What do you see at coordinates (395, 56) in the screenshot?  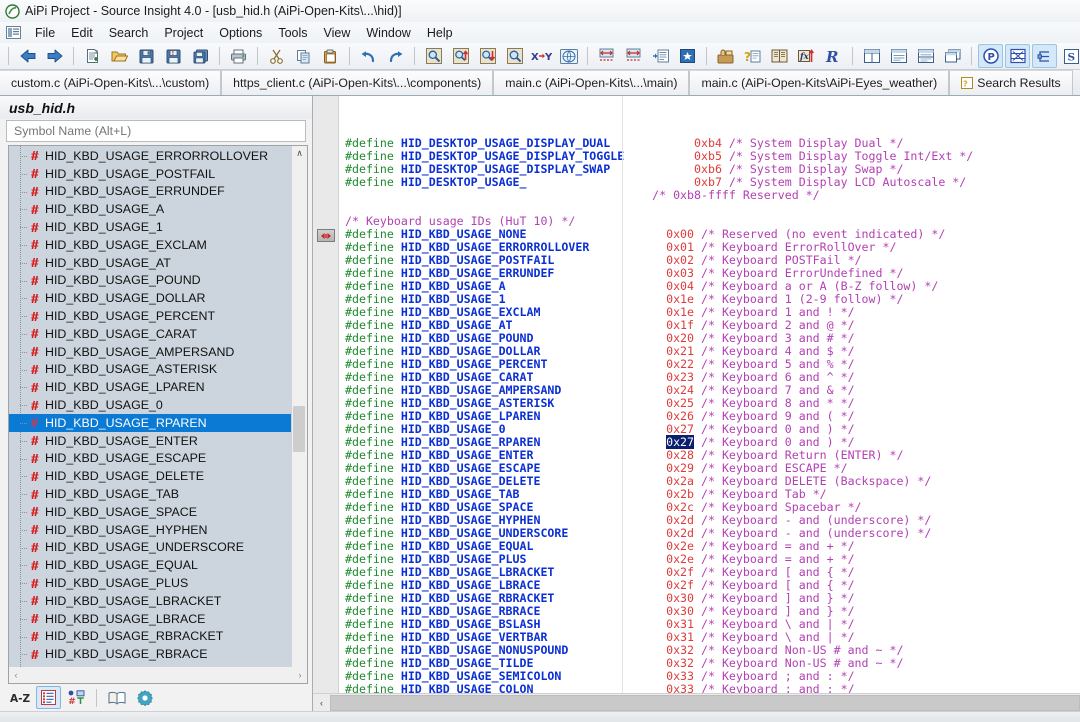 I see `redo-icon` at bounding box center [395, 56].